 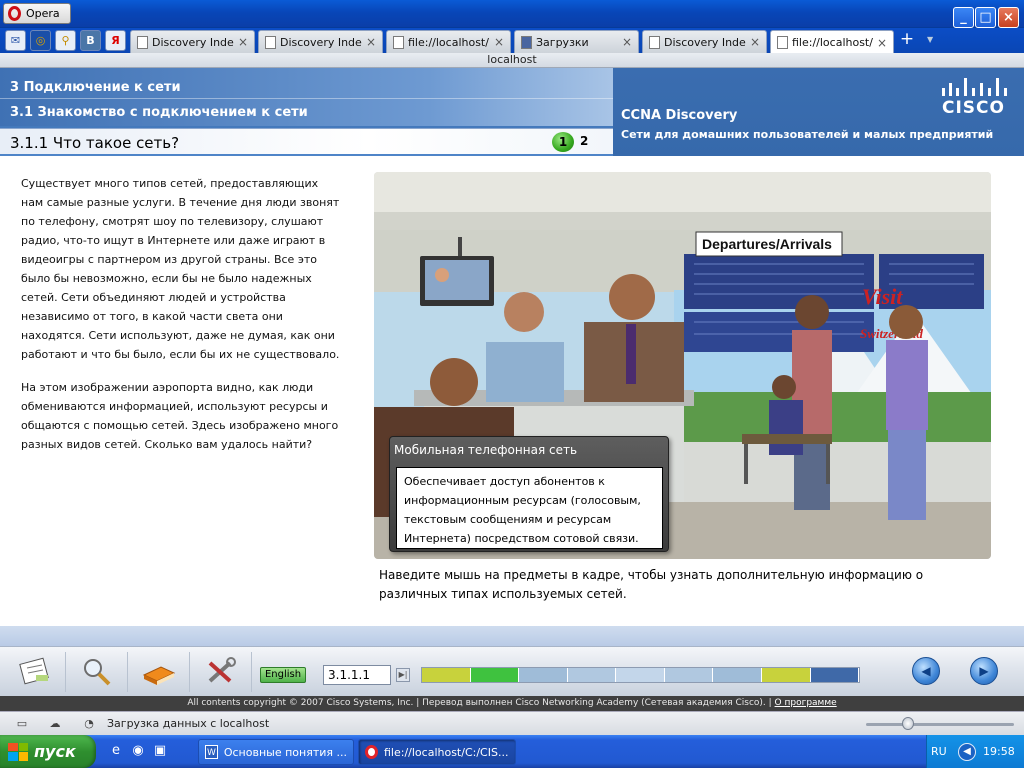 I want to click on opera-menu-button: Opera, so click(x=37, y=13).